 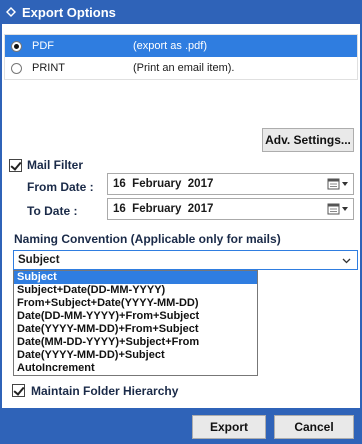 I want to click on chevron-down-icon, so click(x=346, y=261).